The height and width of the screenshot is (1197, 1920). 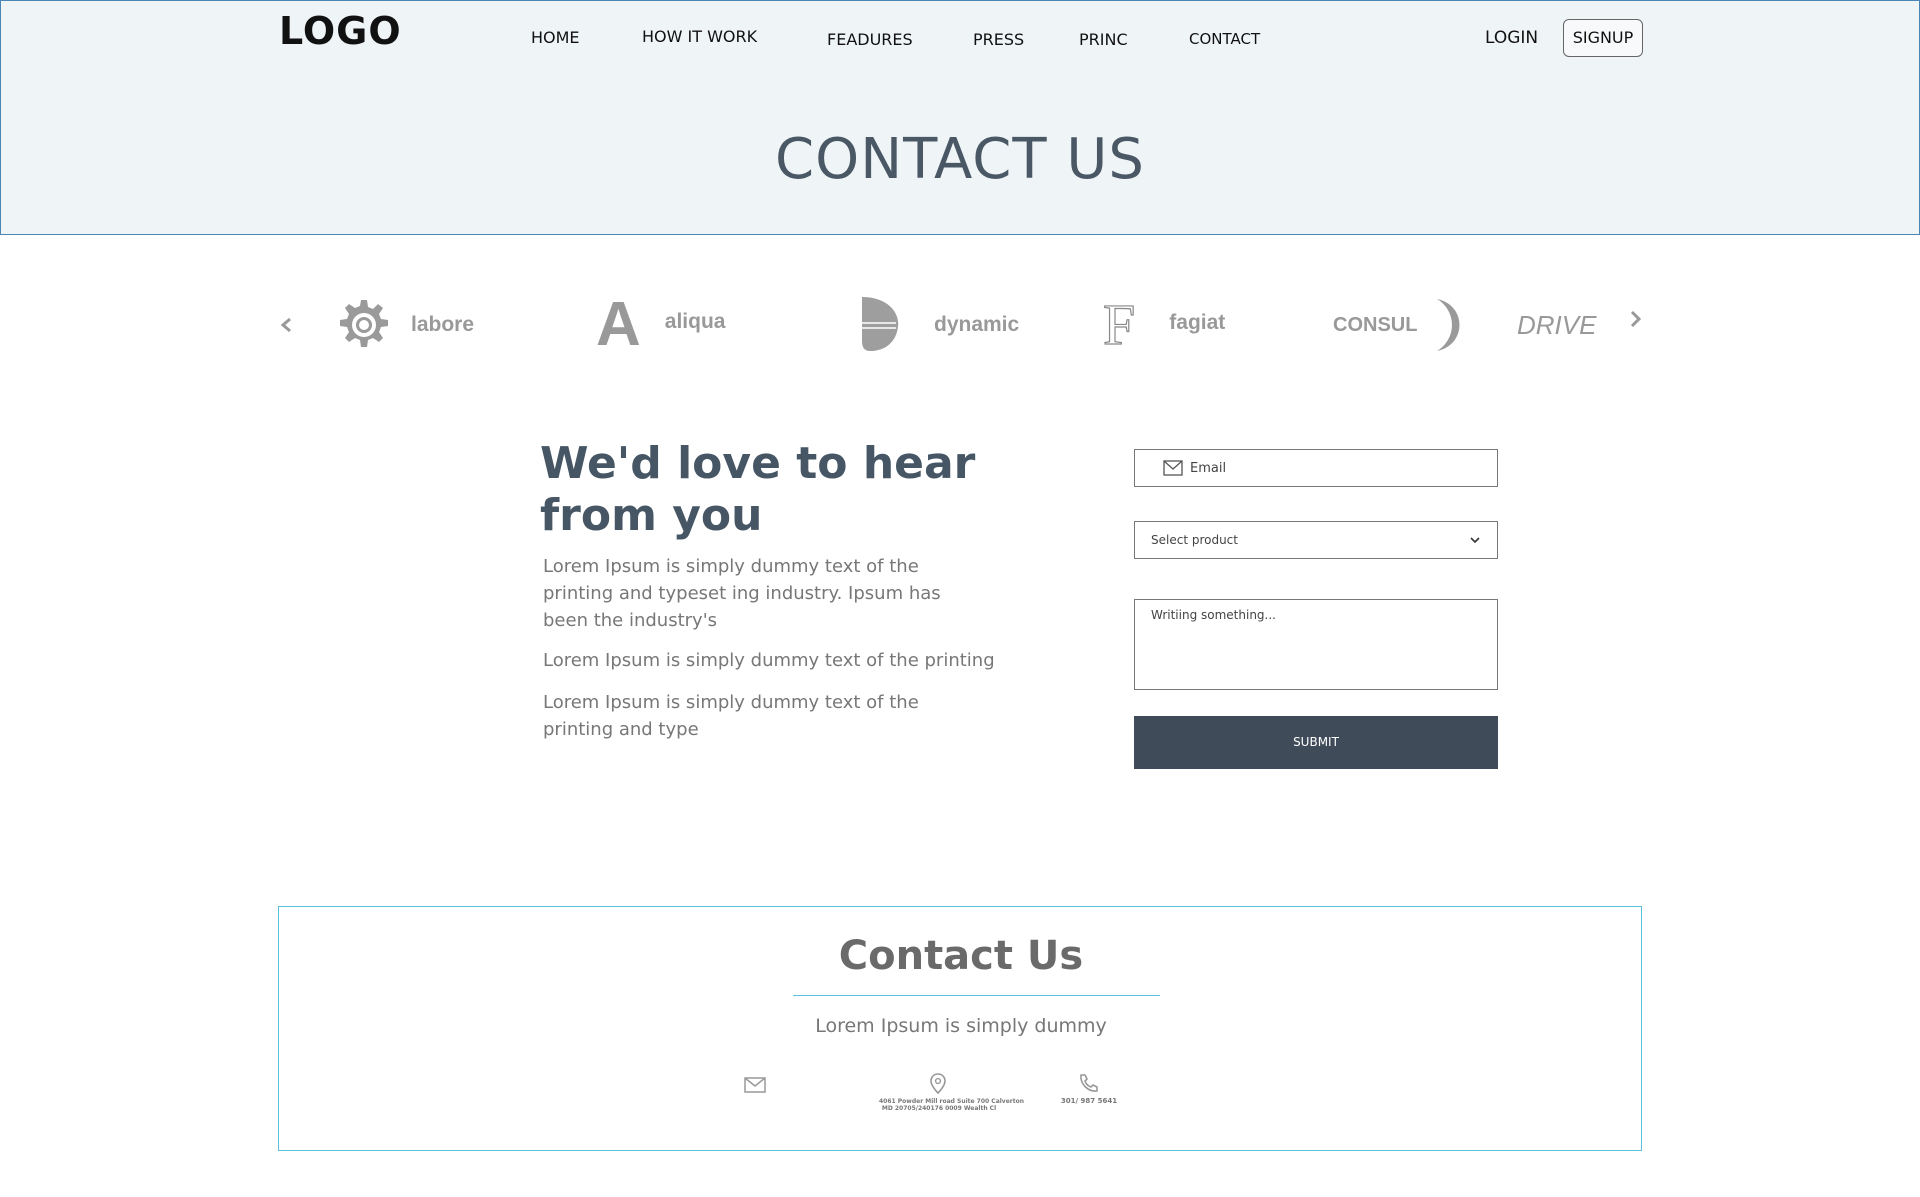 What do you see at coordinates (880, 324) in the screenshot?
I see `shield-shape-icon` at bounding box center [880, 324].